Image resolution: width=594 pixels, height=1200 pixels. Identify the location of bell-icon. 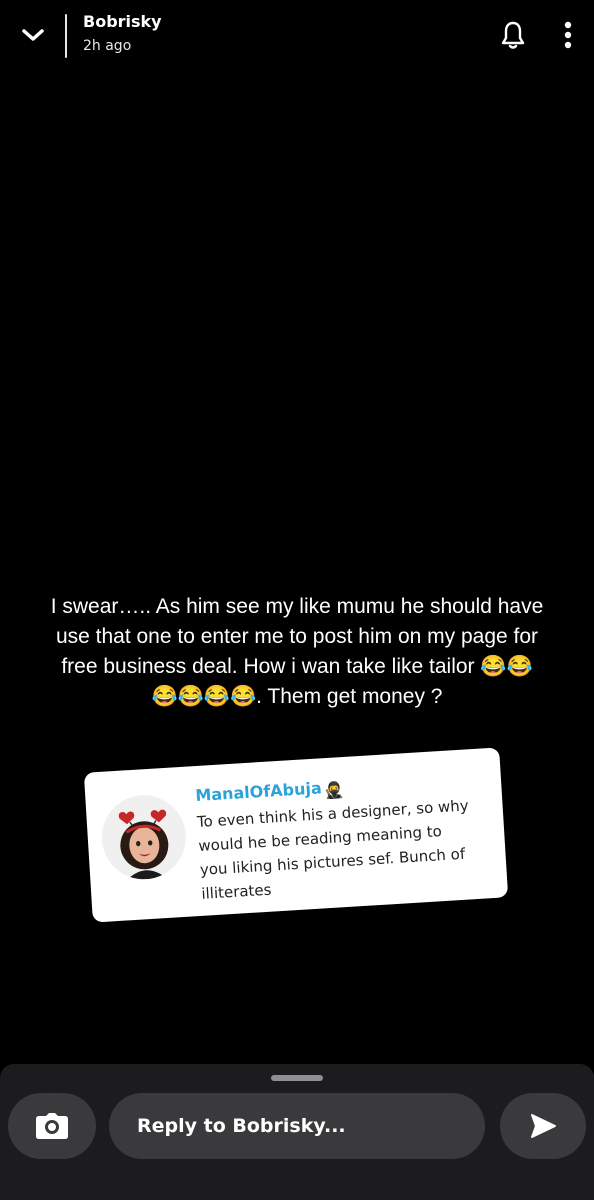
(513, 35).